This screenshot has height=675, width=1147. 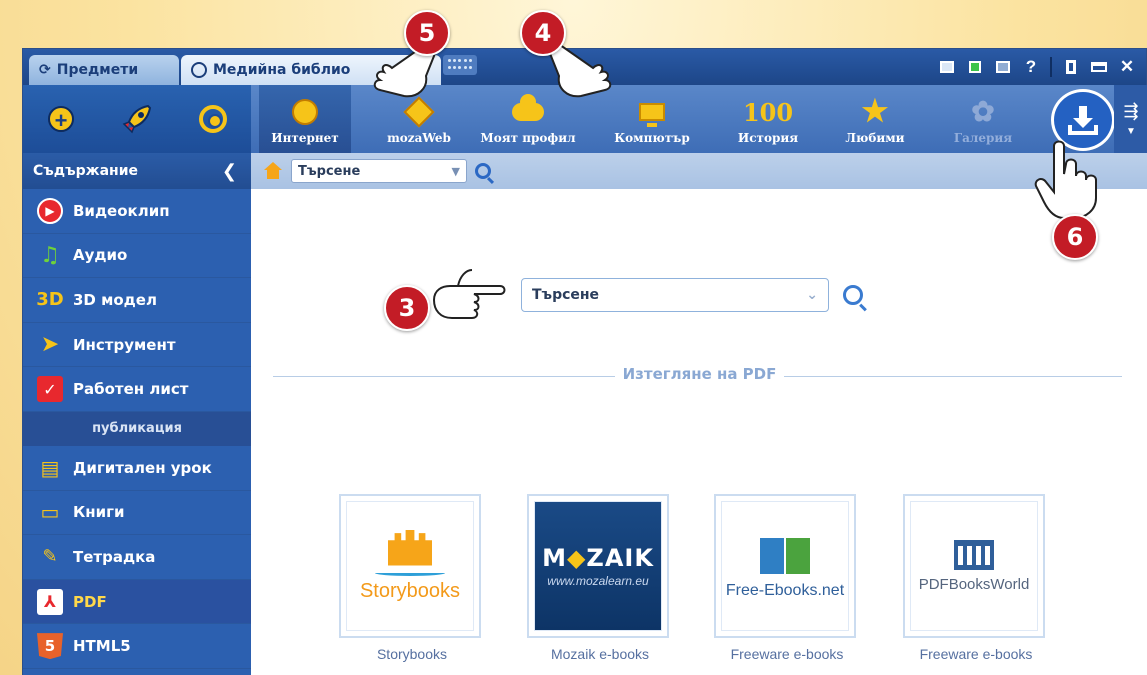 What do you see at coordinates (114, 556) in the screenshot?
I see `sidebar-item-label: Тетрадка` at bounding box center [114, 556].